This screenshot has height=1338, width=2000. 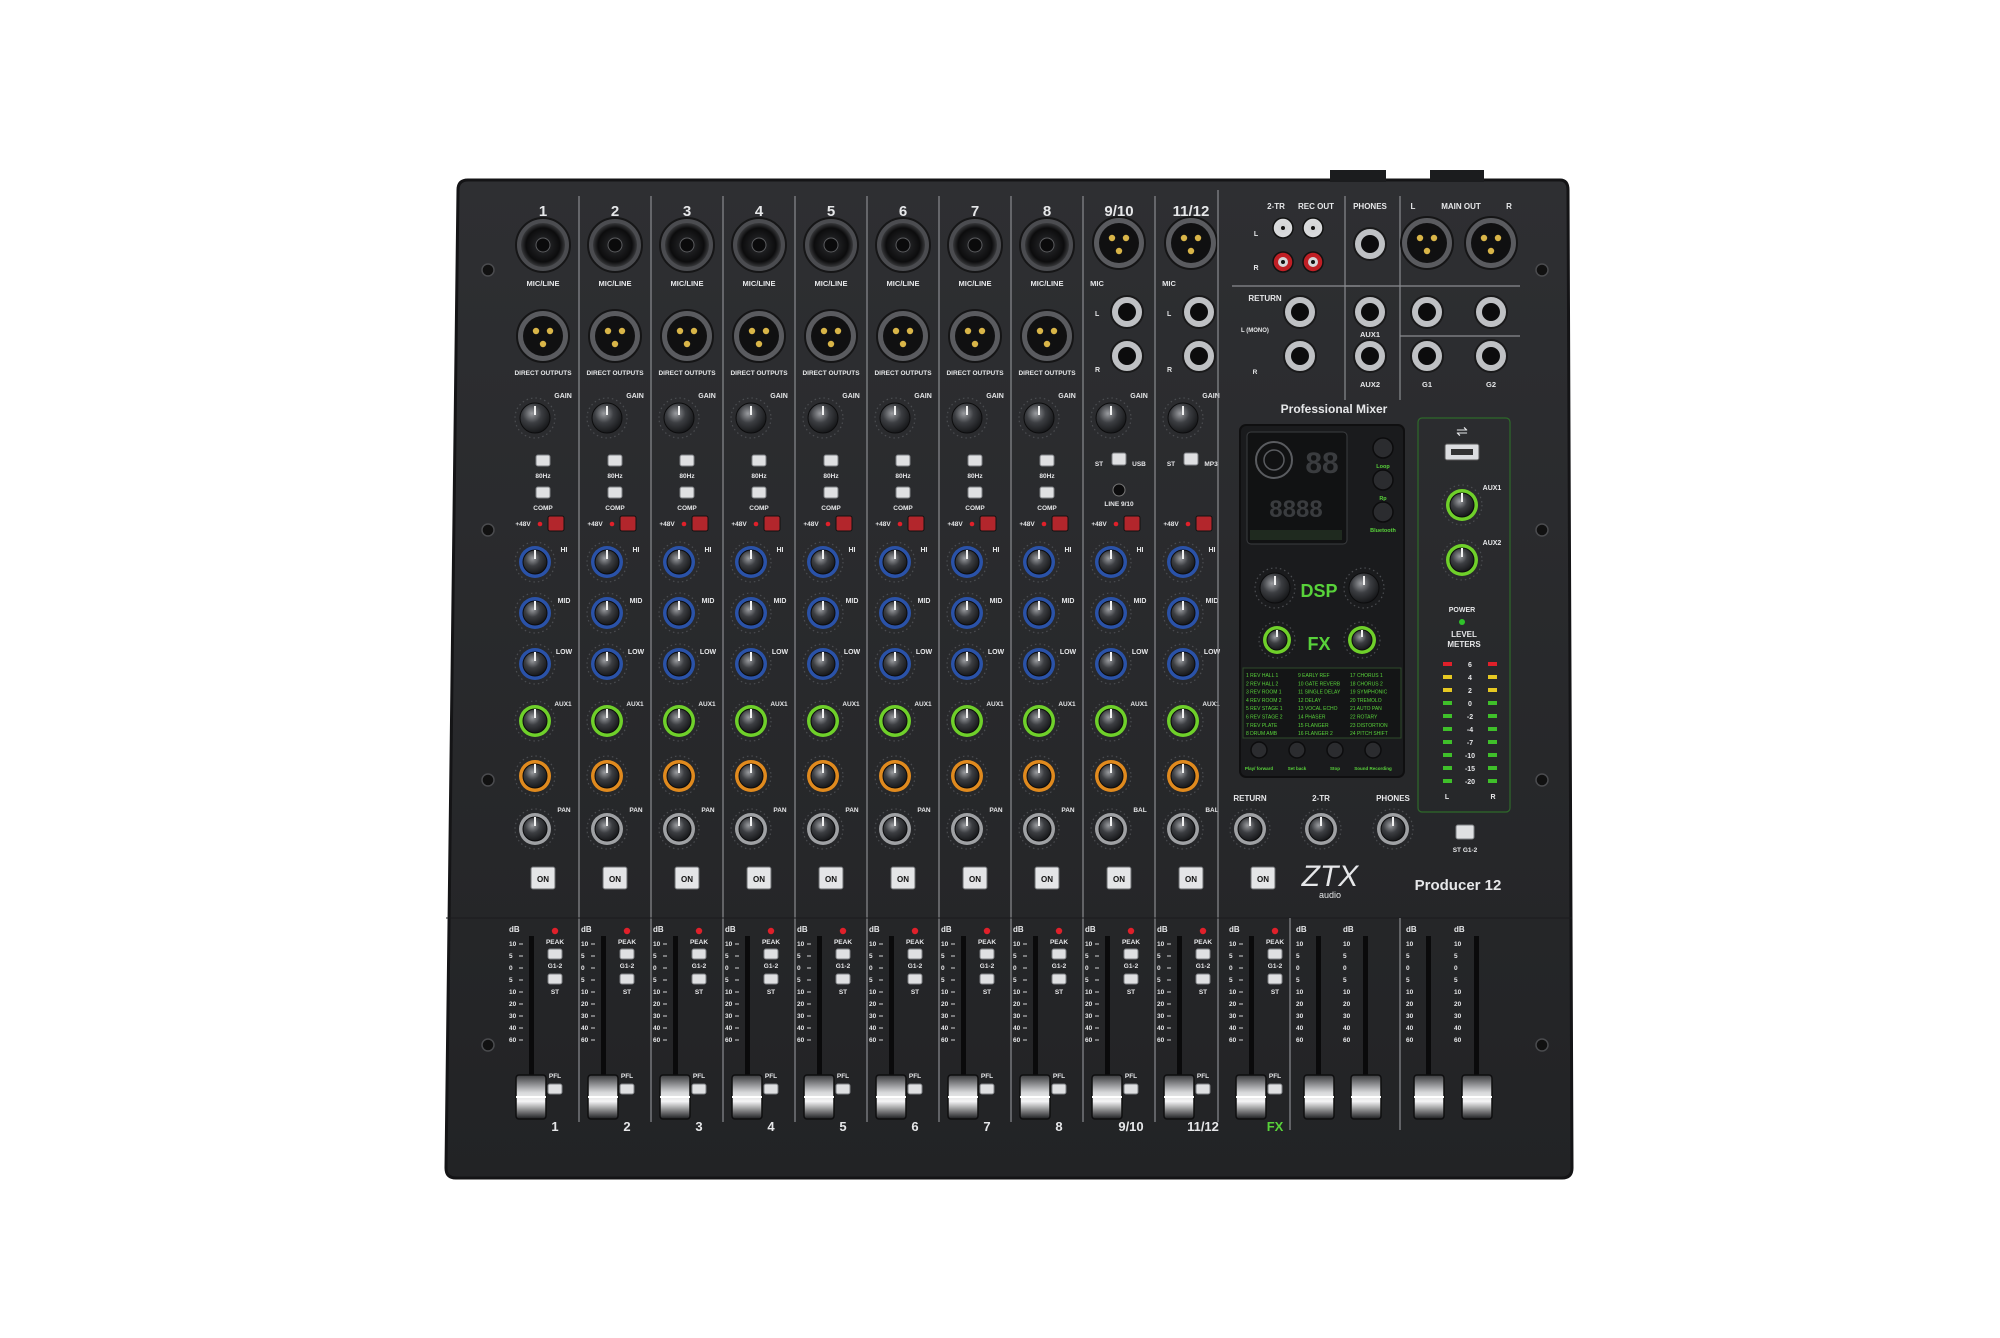 What do you see at coordinates (1262, 726) in the screenshot?
I see `preset-item: 7 REV PLATE` at bounding box center [1262, 726].